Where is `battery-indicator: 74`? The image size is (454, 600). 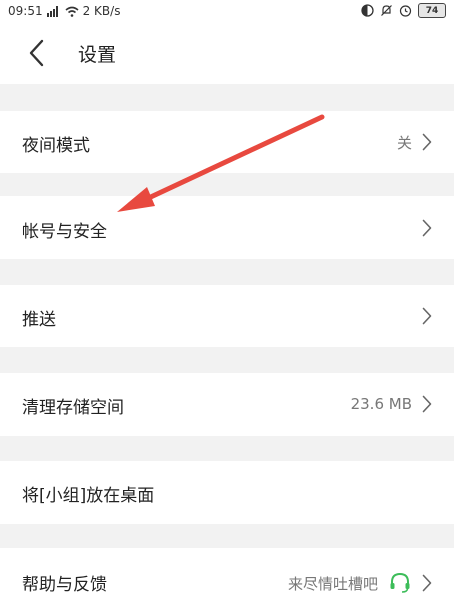 battery-indicator: 74 is located at coordinates (432, 10).